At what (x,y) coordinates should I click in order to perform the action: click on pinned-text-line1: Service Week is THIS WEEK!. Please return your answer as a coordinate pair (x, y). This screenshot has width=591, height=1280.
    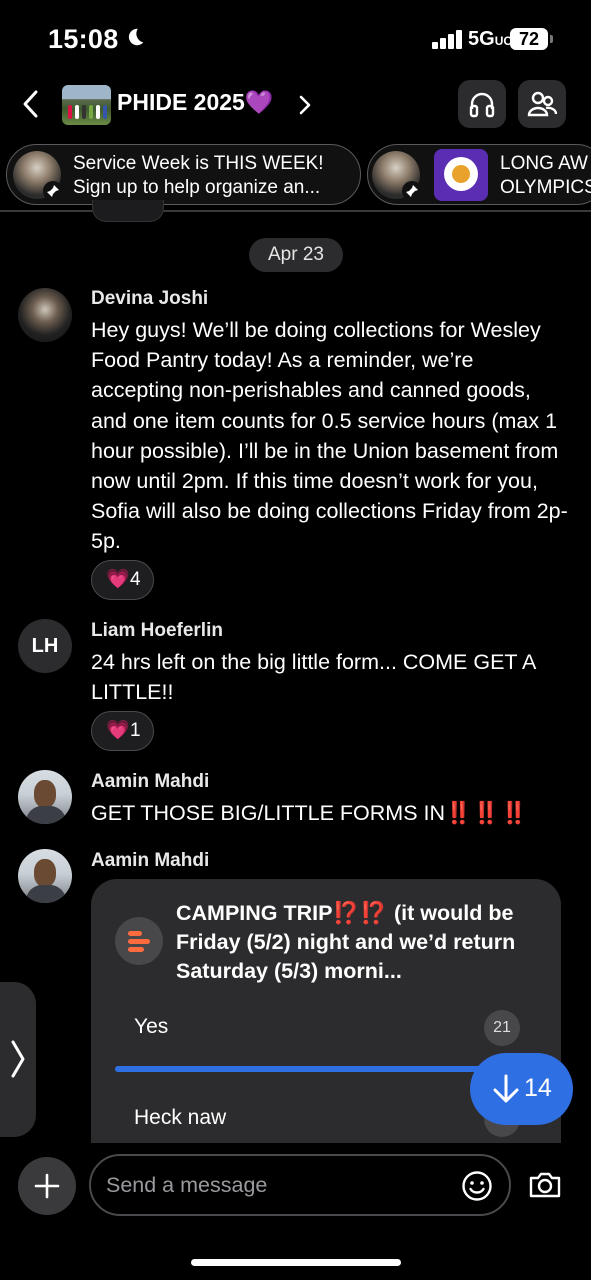
    Looking at the image, I should click on (198, 163).